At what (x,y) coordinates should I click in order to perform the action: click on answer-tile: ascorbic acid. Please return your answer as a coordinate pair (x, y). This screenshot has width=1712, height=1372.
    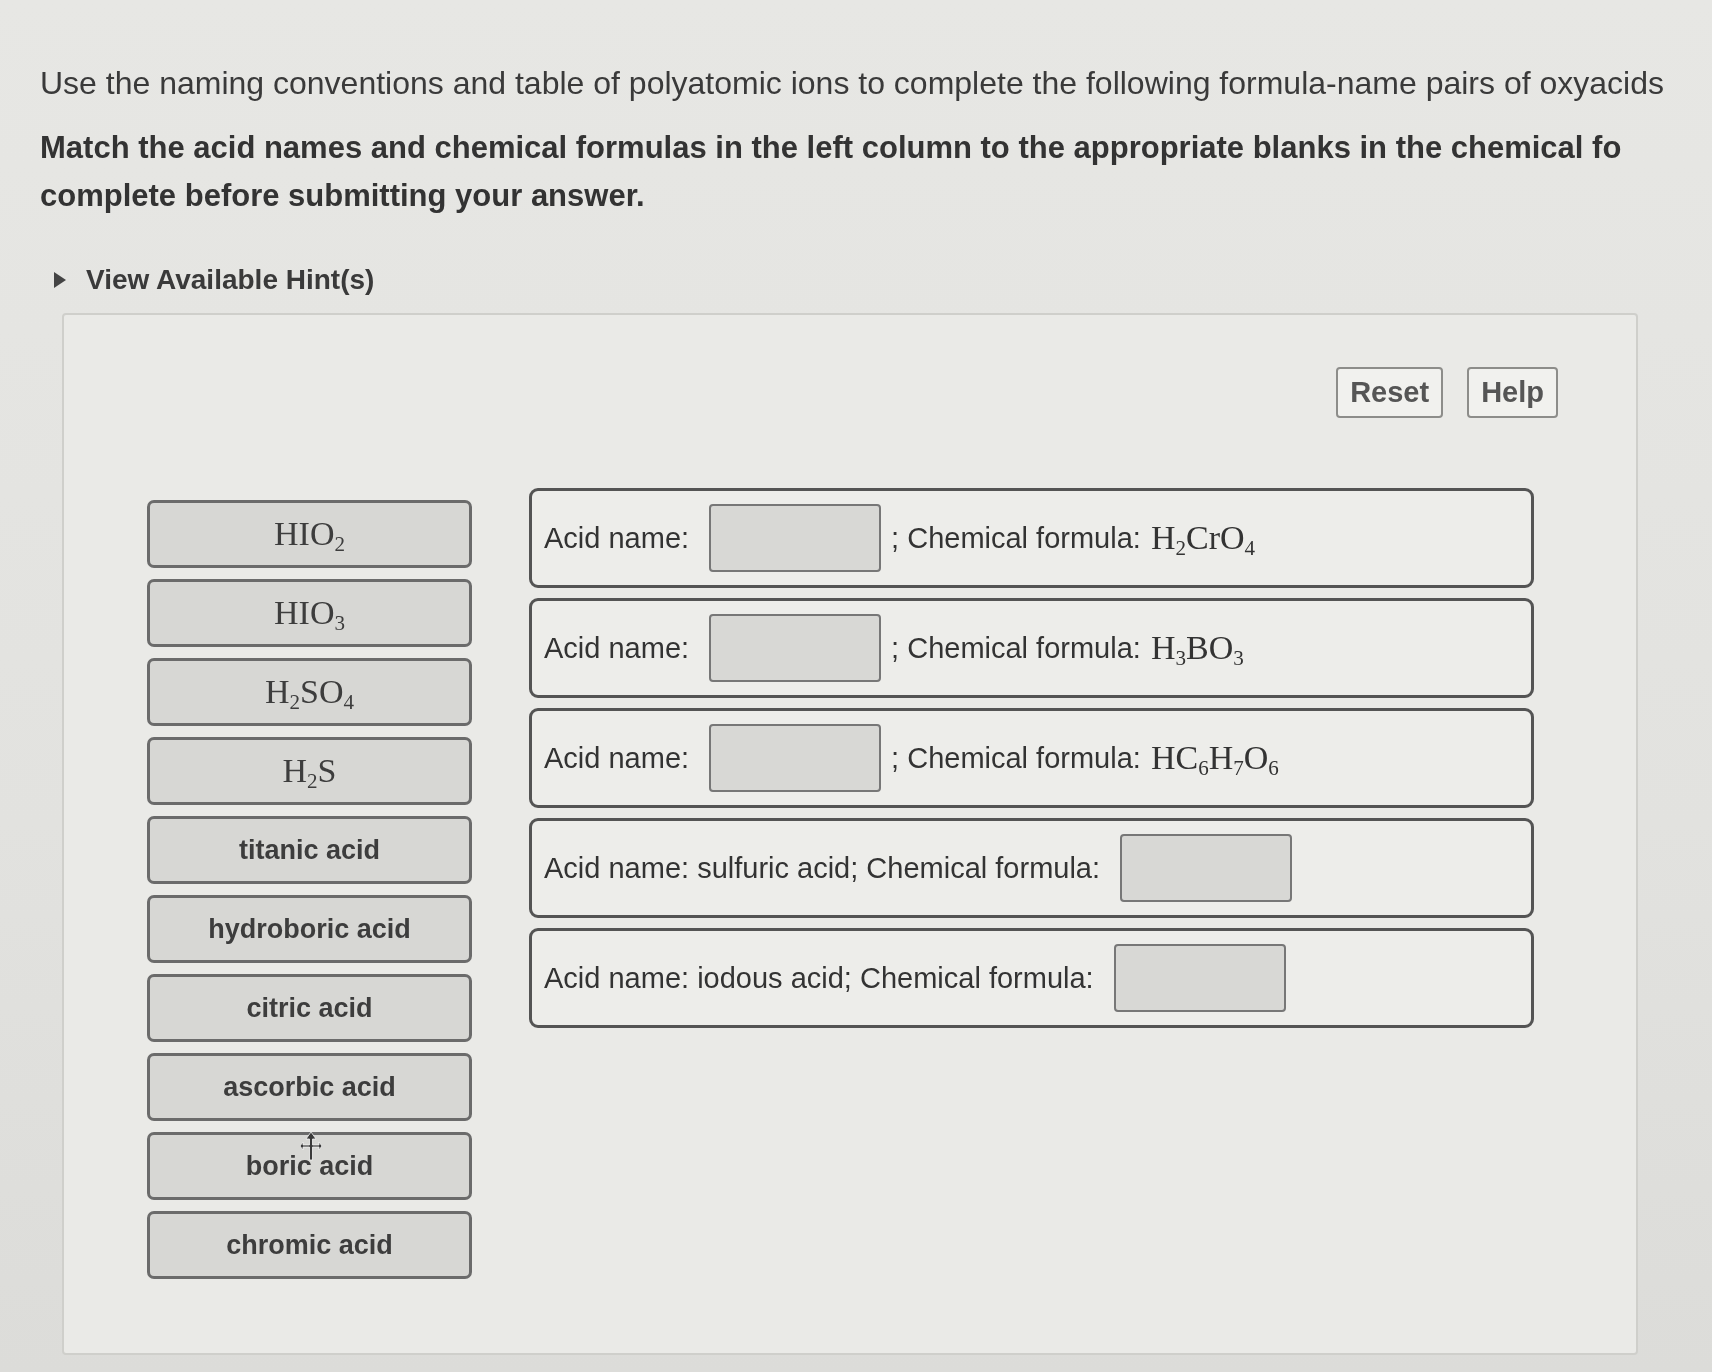
    Looking at the image, I should click on (309, 1087).